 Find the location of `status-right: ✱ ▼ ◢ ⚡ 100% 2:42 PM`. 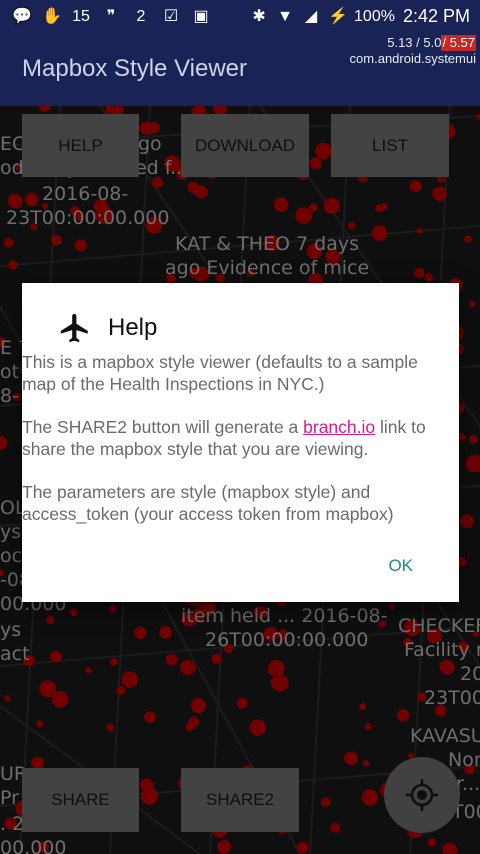

status-right: ✱ ▼ ◢ ⚡ 100% 2:42 PM is located at coordinates (365, 16).